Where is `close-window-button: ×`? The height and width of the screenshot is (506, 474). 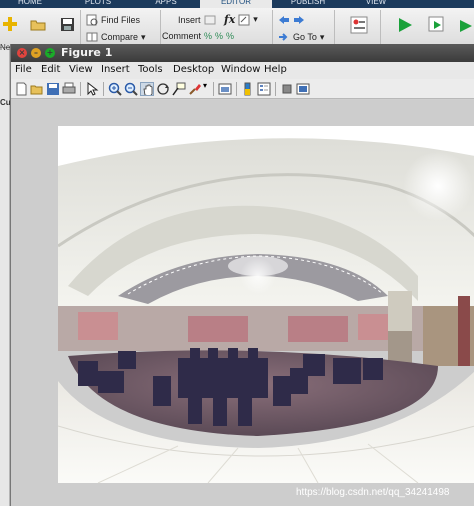
close-window-button: × is located at coordinates (22, 53).